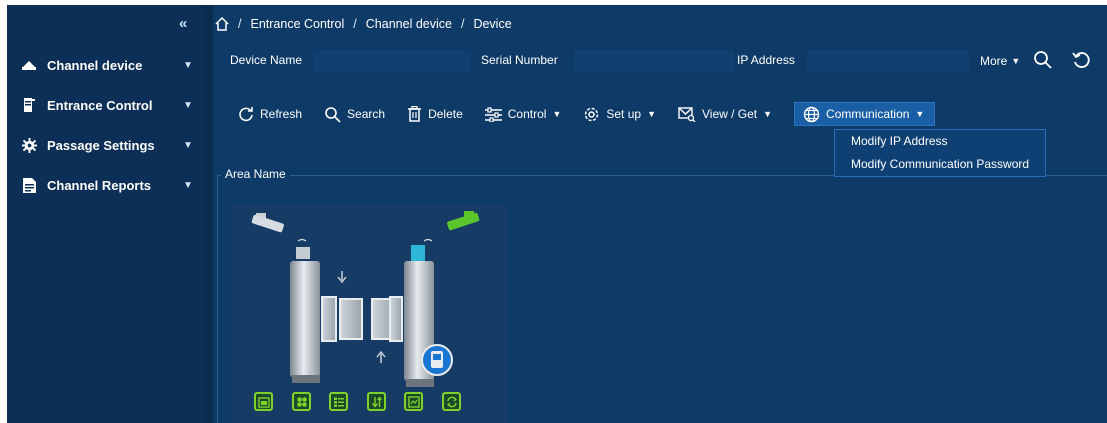  Describe the element at coordinates (492, 24) in the screenshot. I see `breadcrumb-device: Device` at that location.